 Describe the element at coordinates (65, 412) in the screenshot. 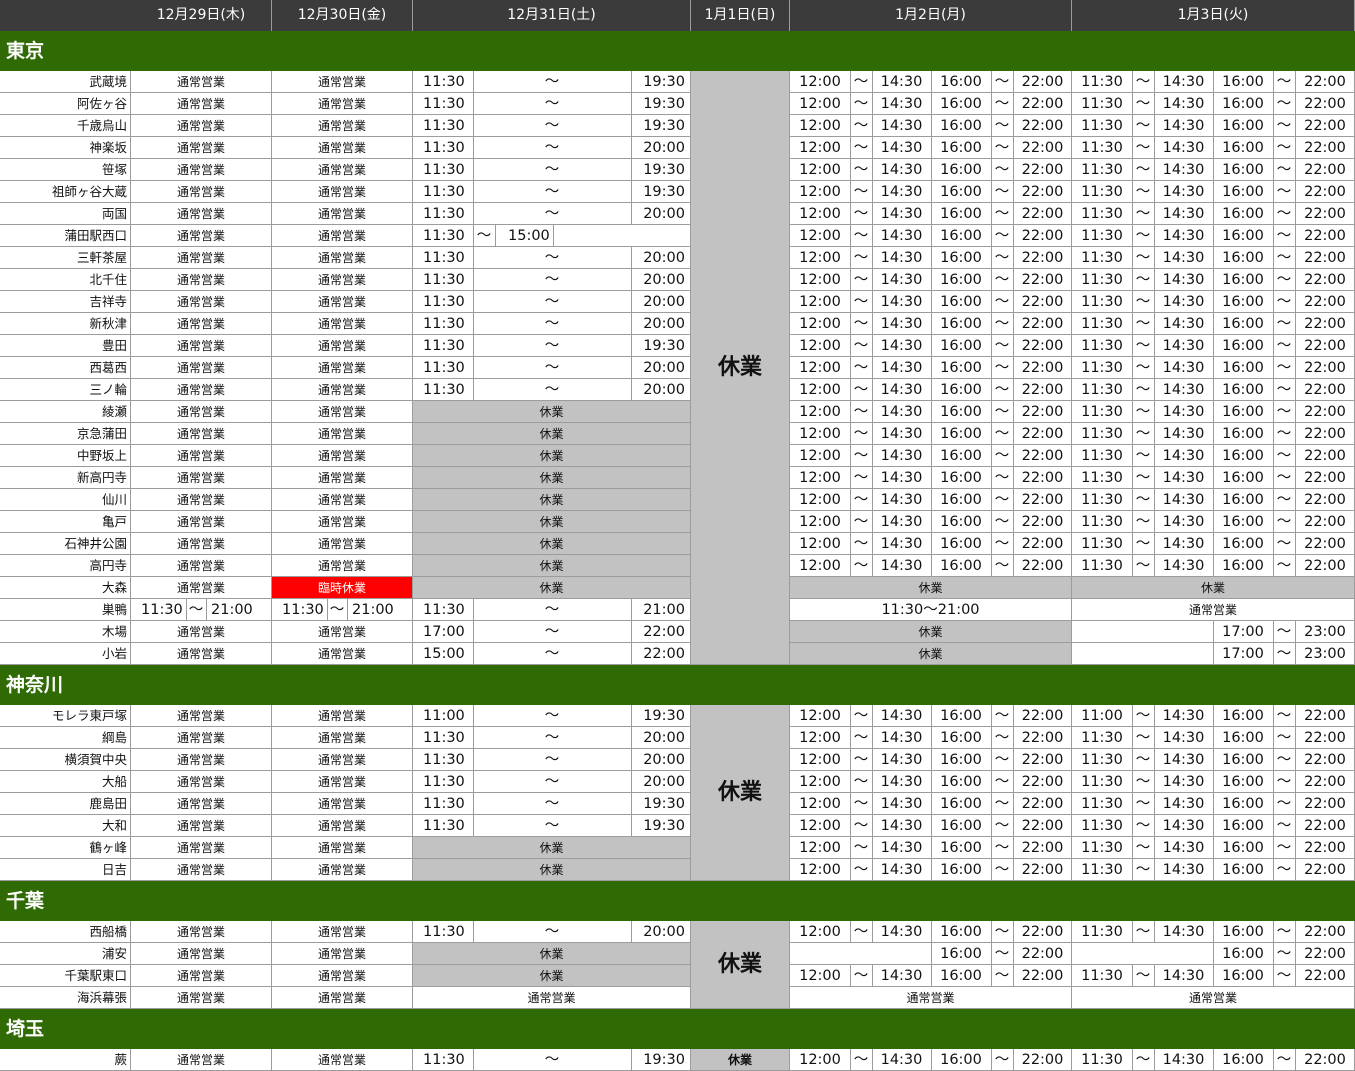

I see `store-name: 綾瀬` at that location.